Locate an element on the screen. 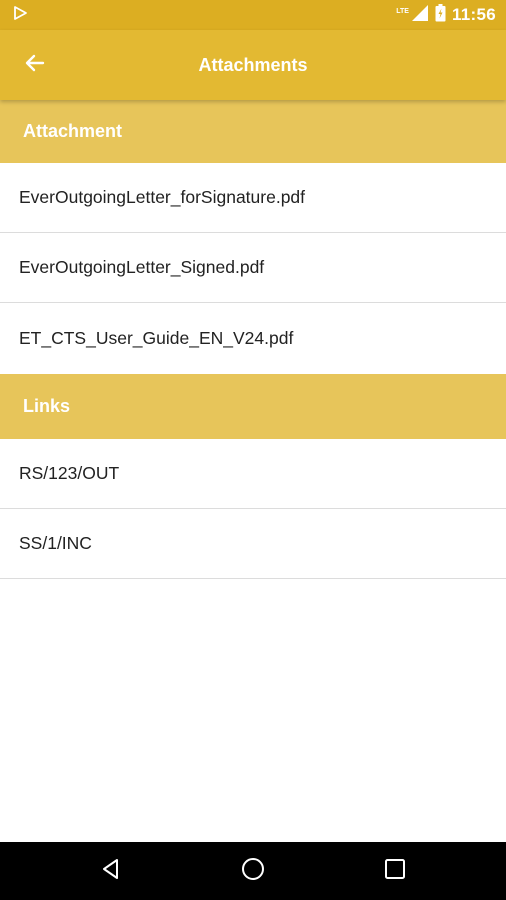 This screenshot has height=900, width=506. play-store-icon is located at coordinates (20, 15).